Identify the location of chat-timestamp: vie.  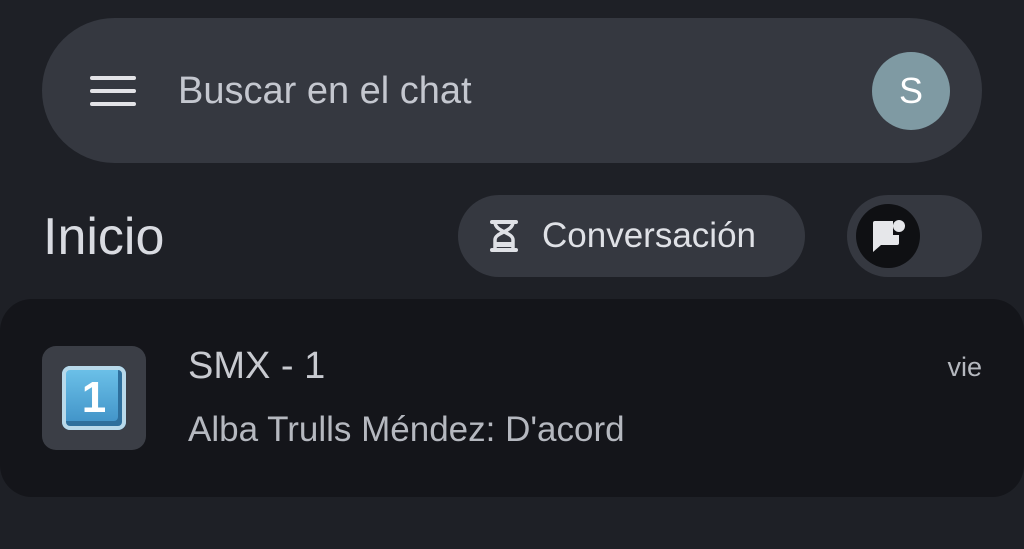
(964, 367).